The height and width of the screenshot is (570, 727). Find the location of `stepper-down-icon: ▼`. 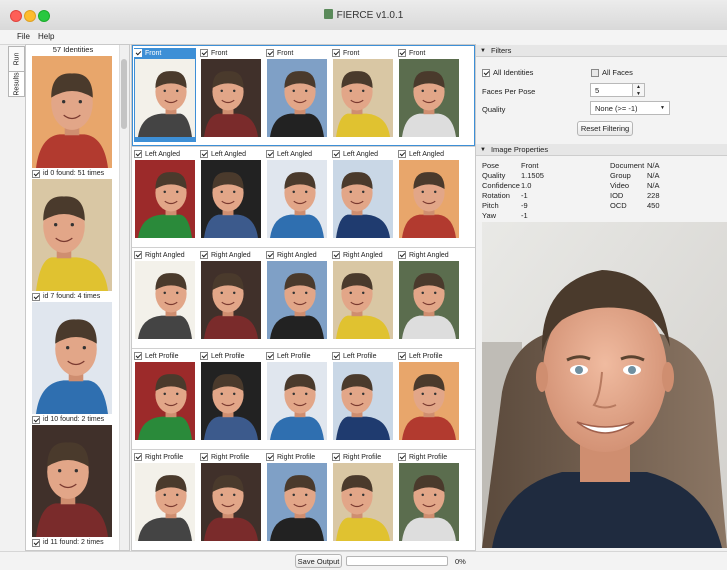

stepper-down-icon: ▼ is located at coordinates (638, 94).